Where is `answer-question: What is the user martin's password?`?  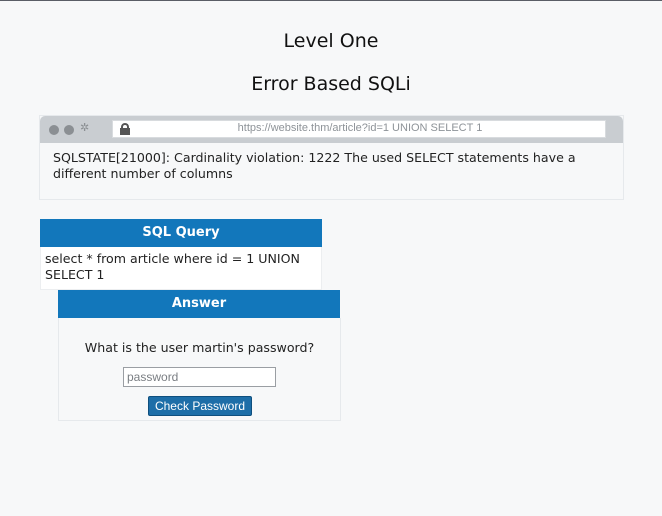
answer-question: What is the user martin's password? is located at coordinates (199, 347).